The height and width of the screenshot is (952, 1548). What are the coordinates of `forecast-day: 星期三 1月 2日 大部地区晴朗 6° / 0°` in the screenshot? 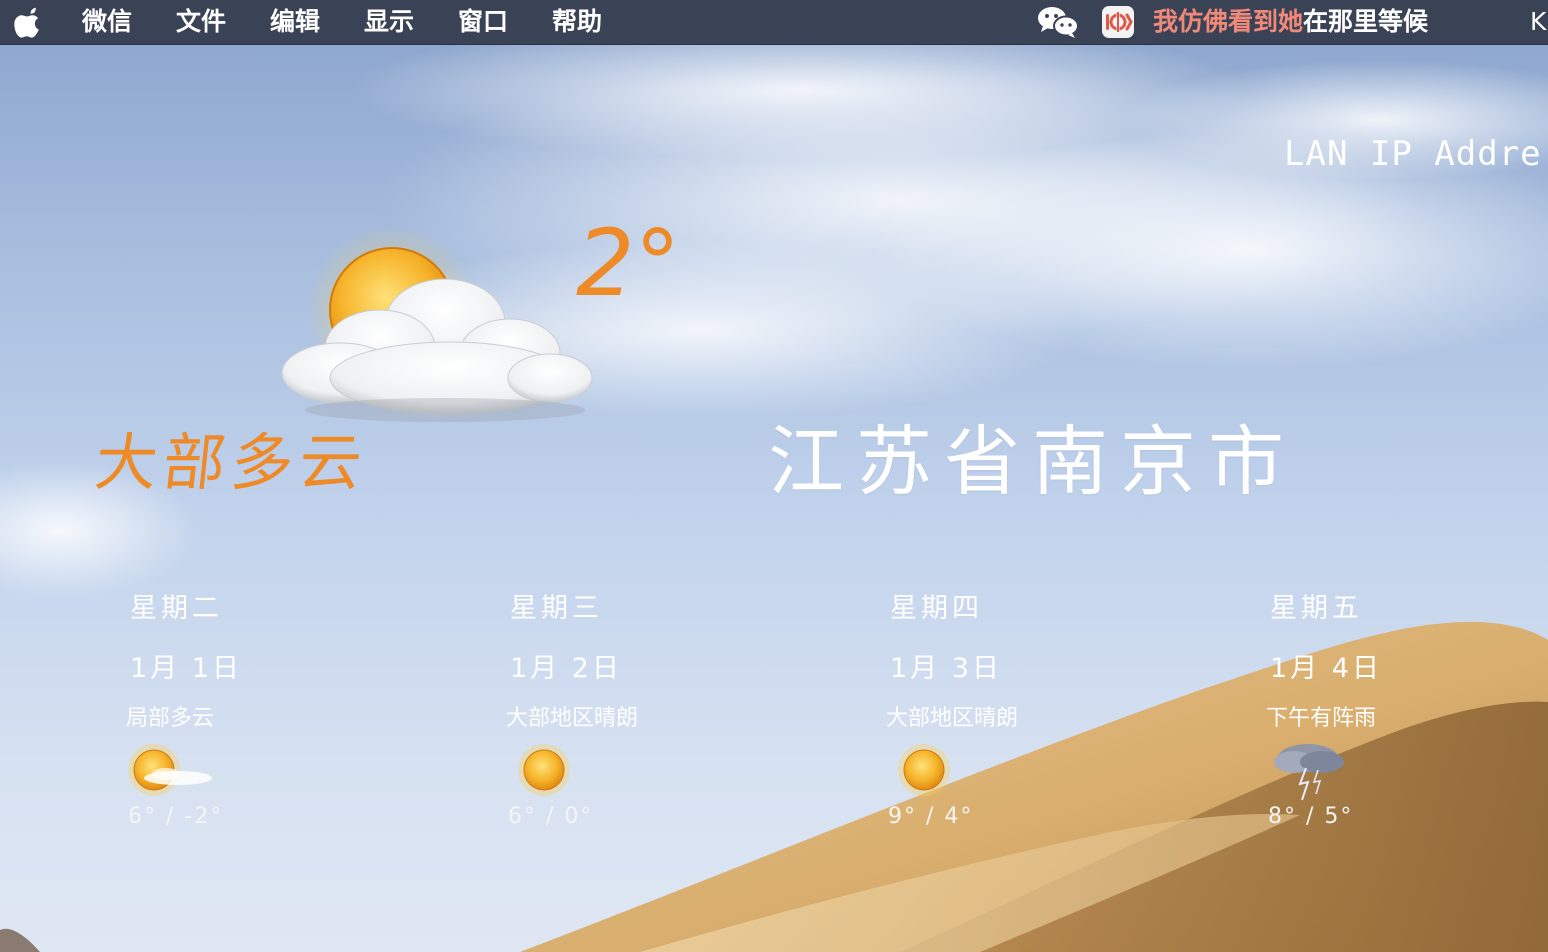 It's located at (656, 716).